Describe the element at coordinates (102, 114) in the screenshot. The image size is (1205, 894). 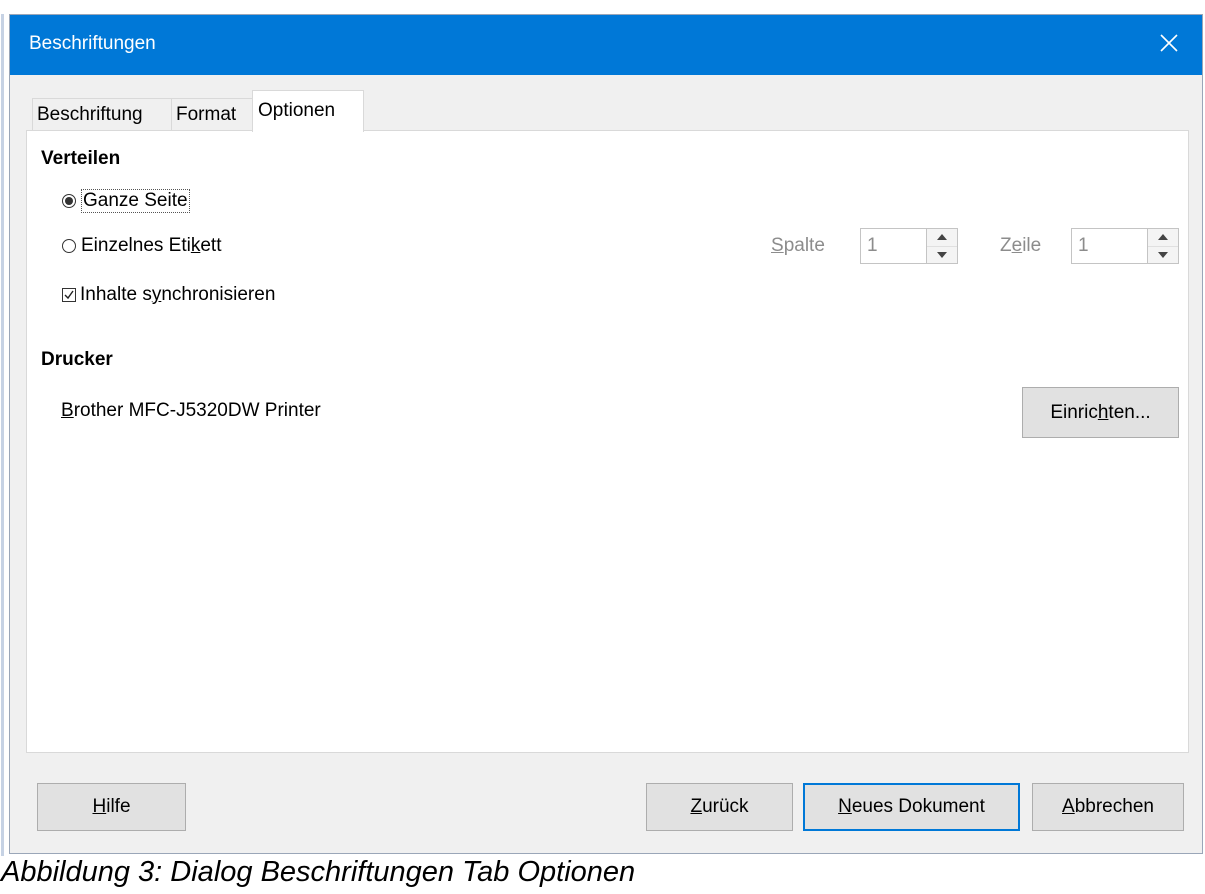
I see `tab-beschriftung: Beschriftung` at that location.